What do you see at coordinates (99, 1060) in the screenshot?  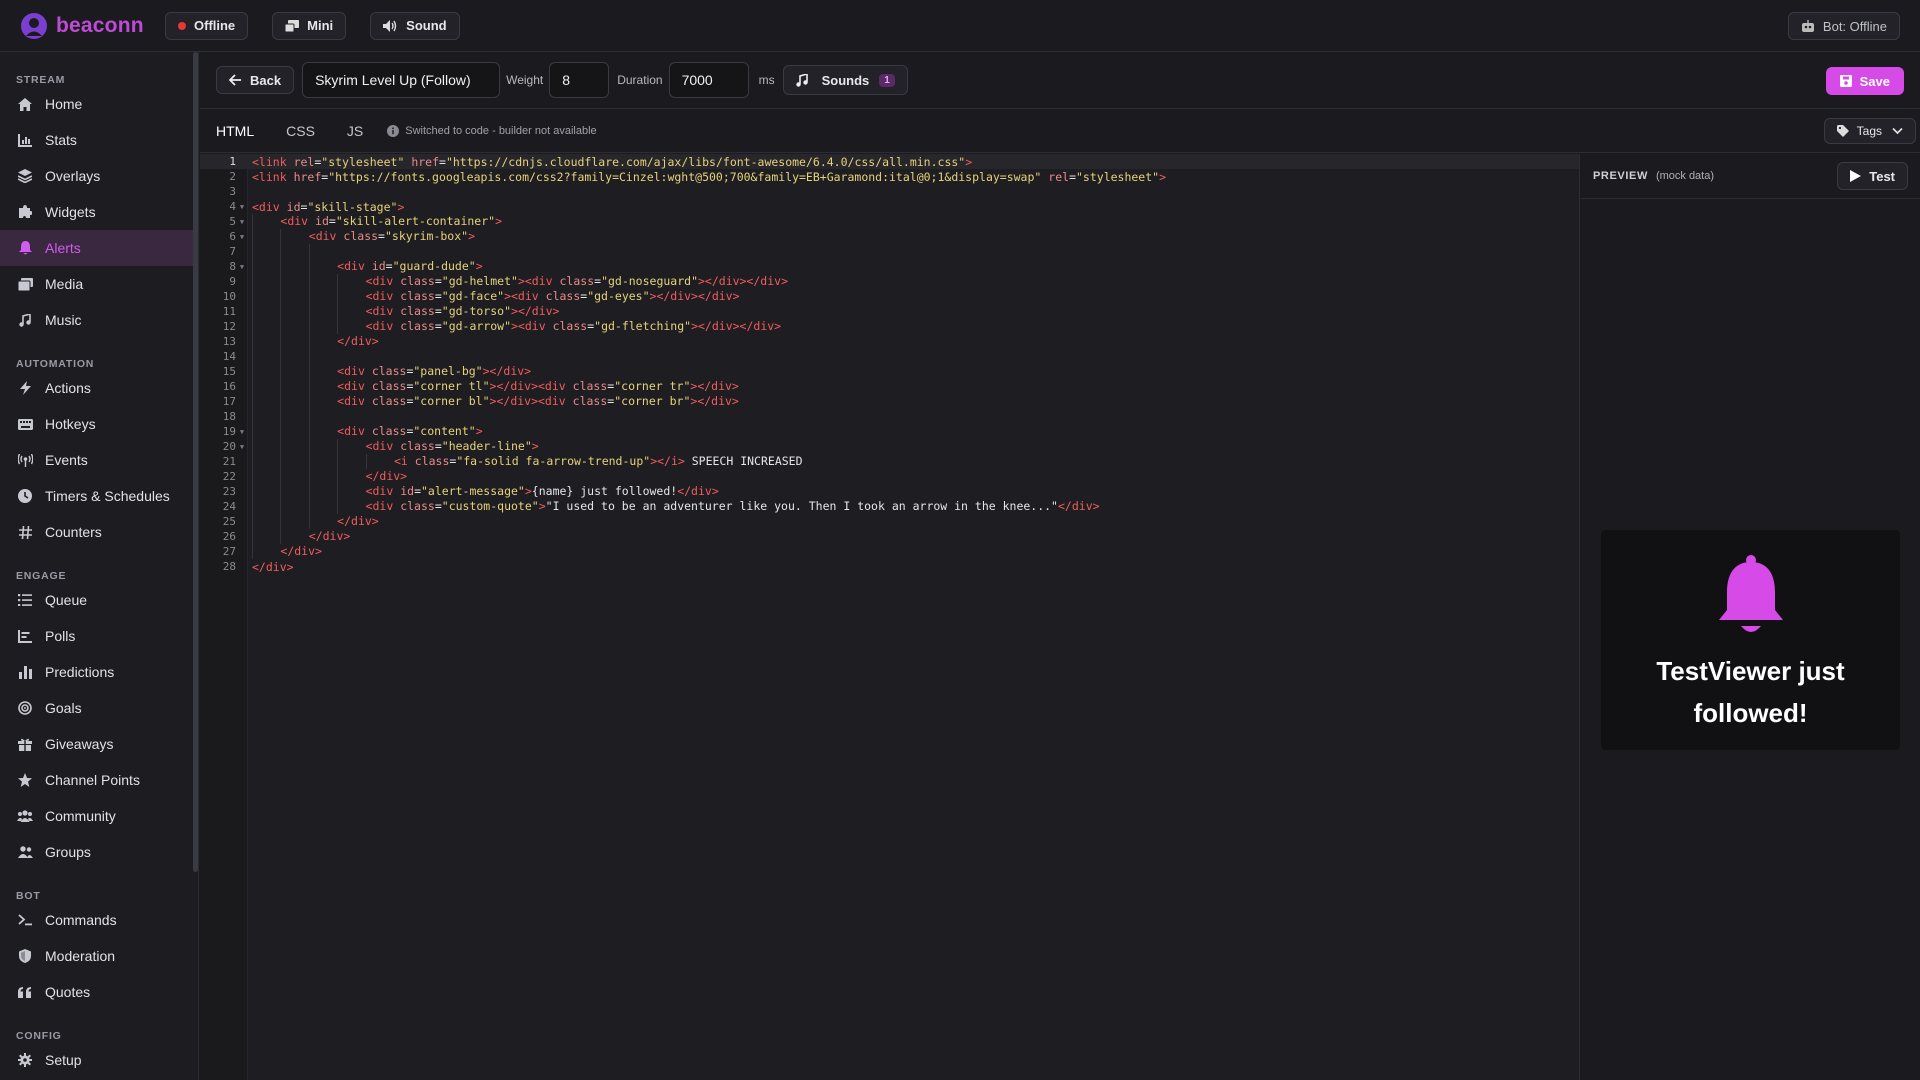 I see `sidebar-item-setup: Setup` at bounding box center [99, 1060].